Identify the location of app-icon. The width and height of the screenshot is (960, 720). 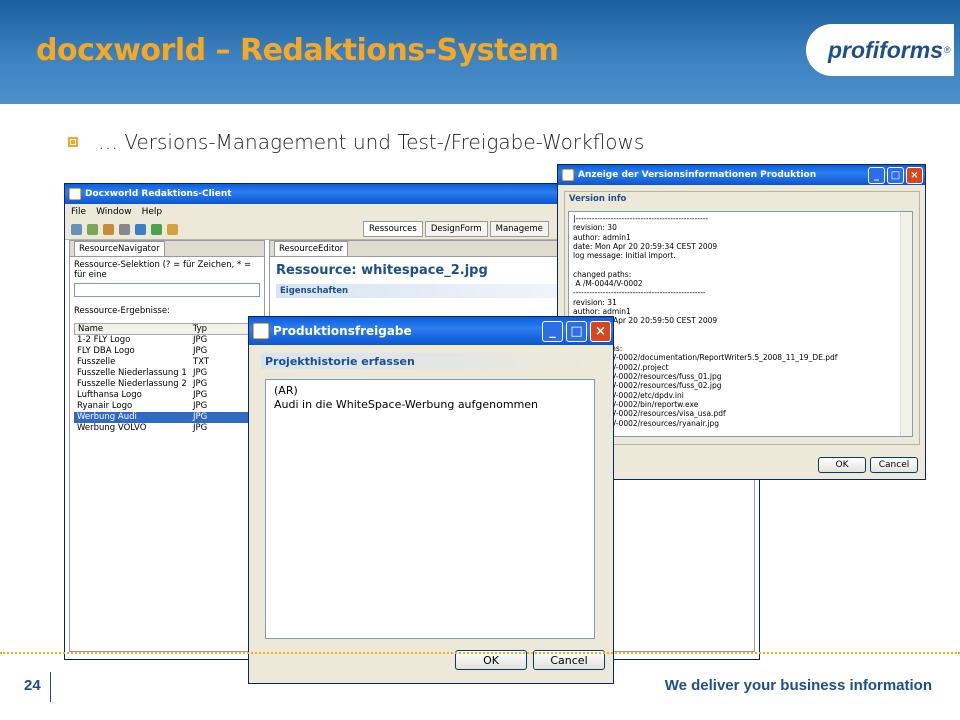
(75, 194).